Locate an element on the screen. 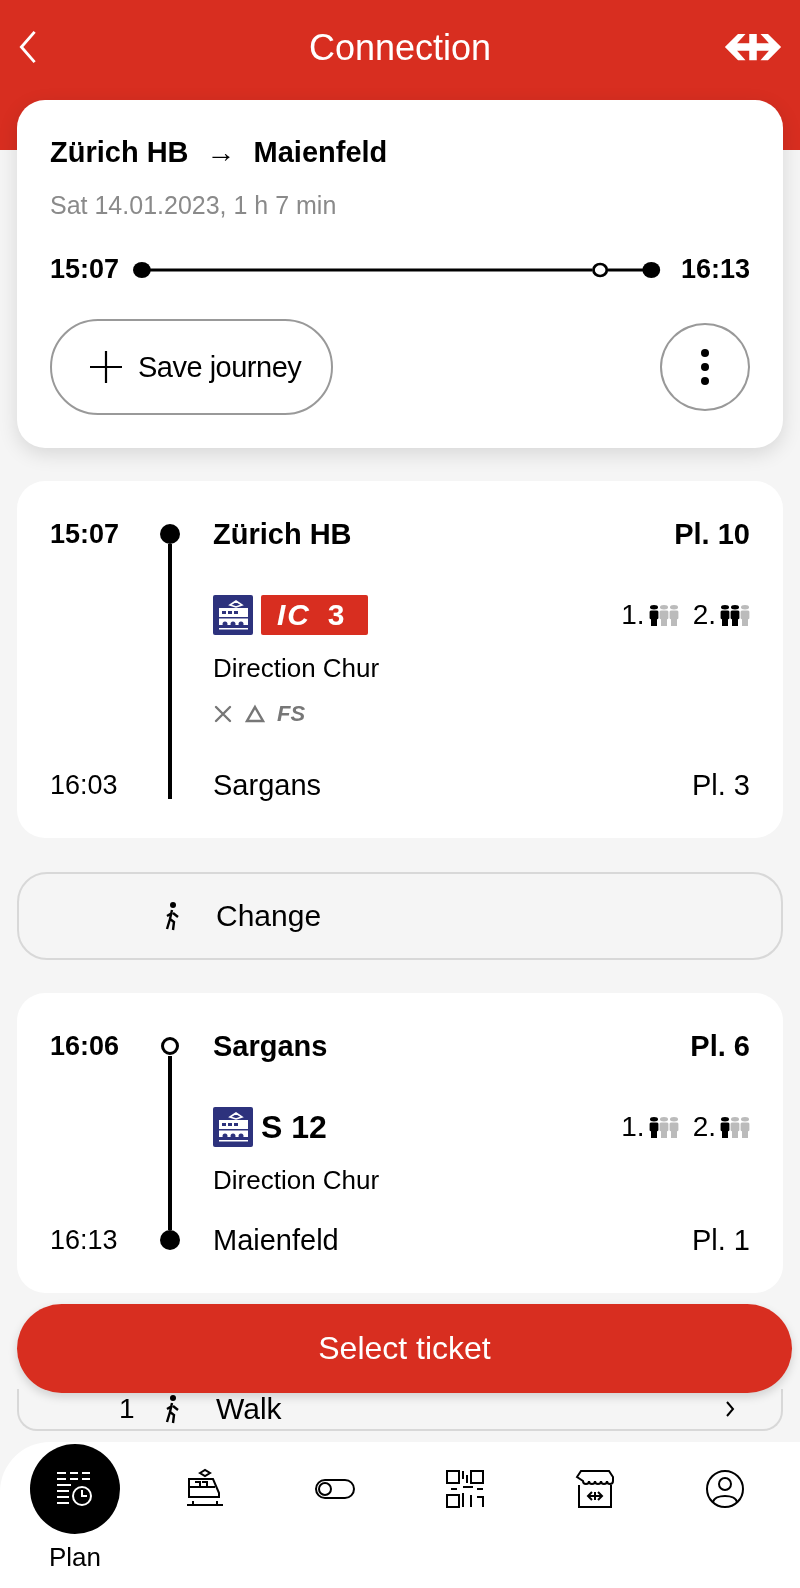 The height and width of the screenshot is (1588, 800). departure-platform: Pl. 6 is located at coordinates (720, 1046).